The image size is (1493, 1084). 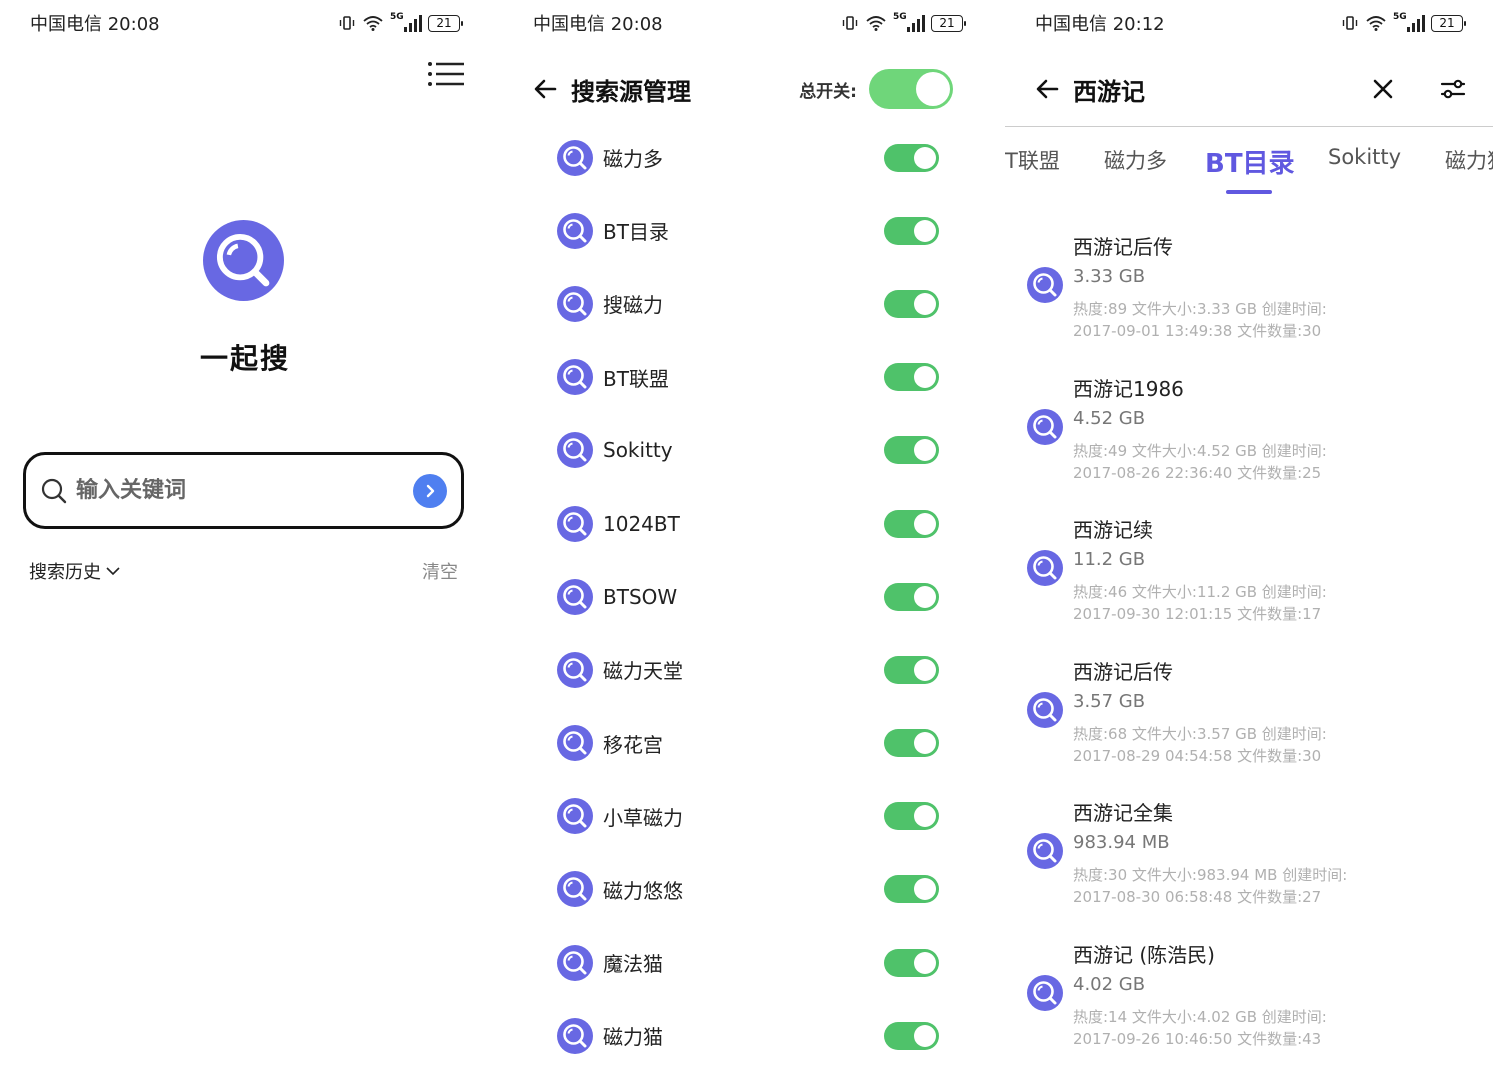 What do you see at coordinates (1144, 954) in the screenshot?
I see `result-title: 西游记 (陈浩民)` at bounding box center [1144, 954].